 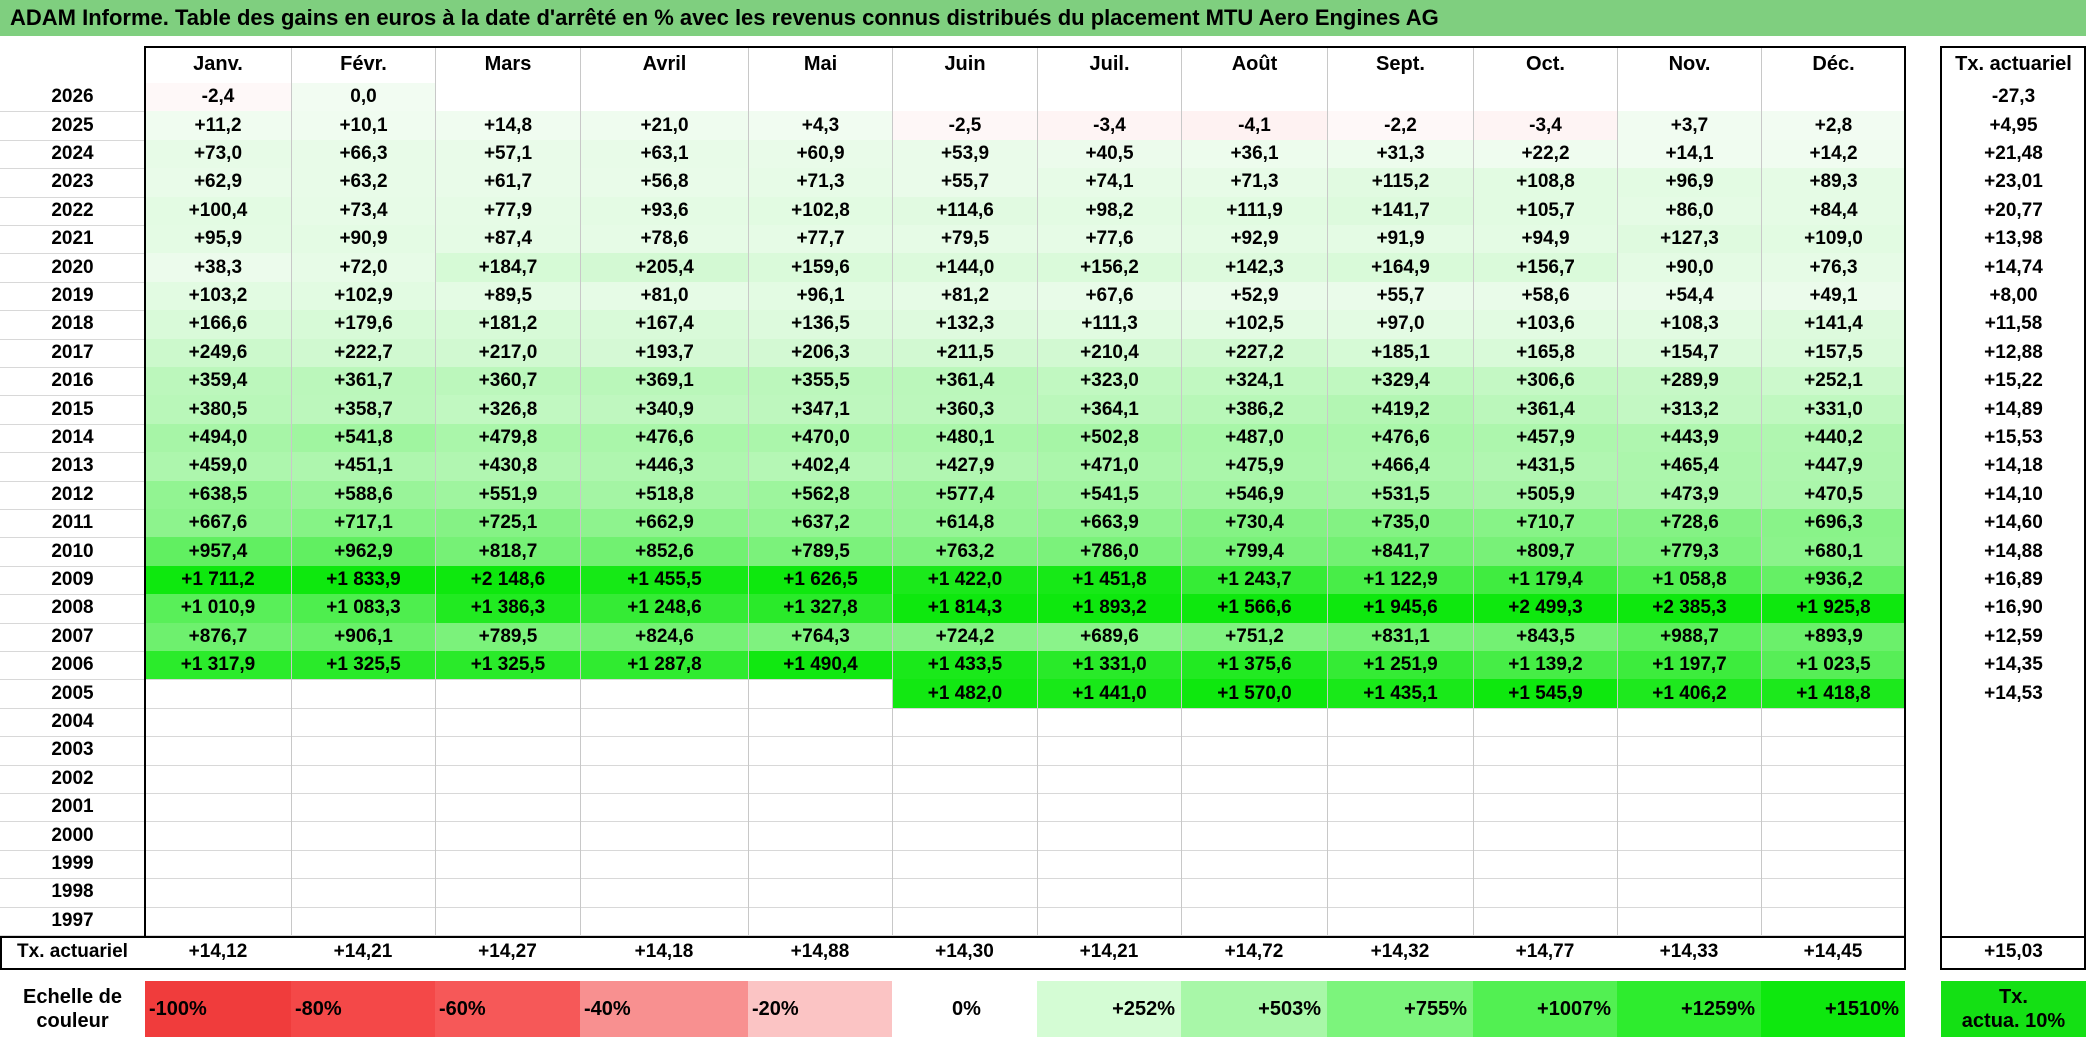 I want to click on rate-cell: +16,89, so click(x=2013, y=579).